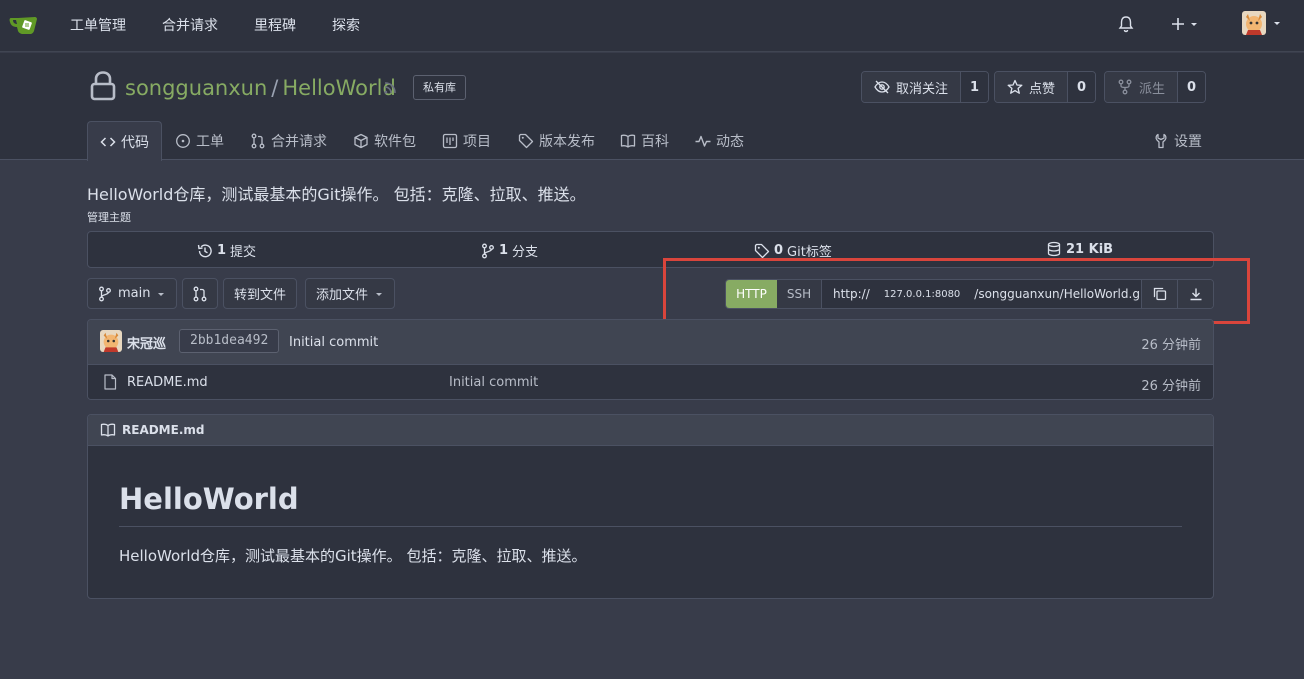  What do you see at coordinates (243, 252) in the screenshot?
I see `commits-label: 提交` at bounding box center [243, 252].